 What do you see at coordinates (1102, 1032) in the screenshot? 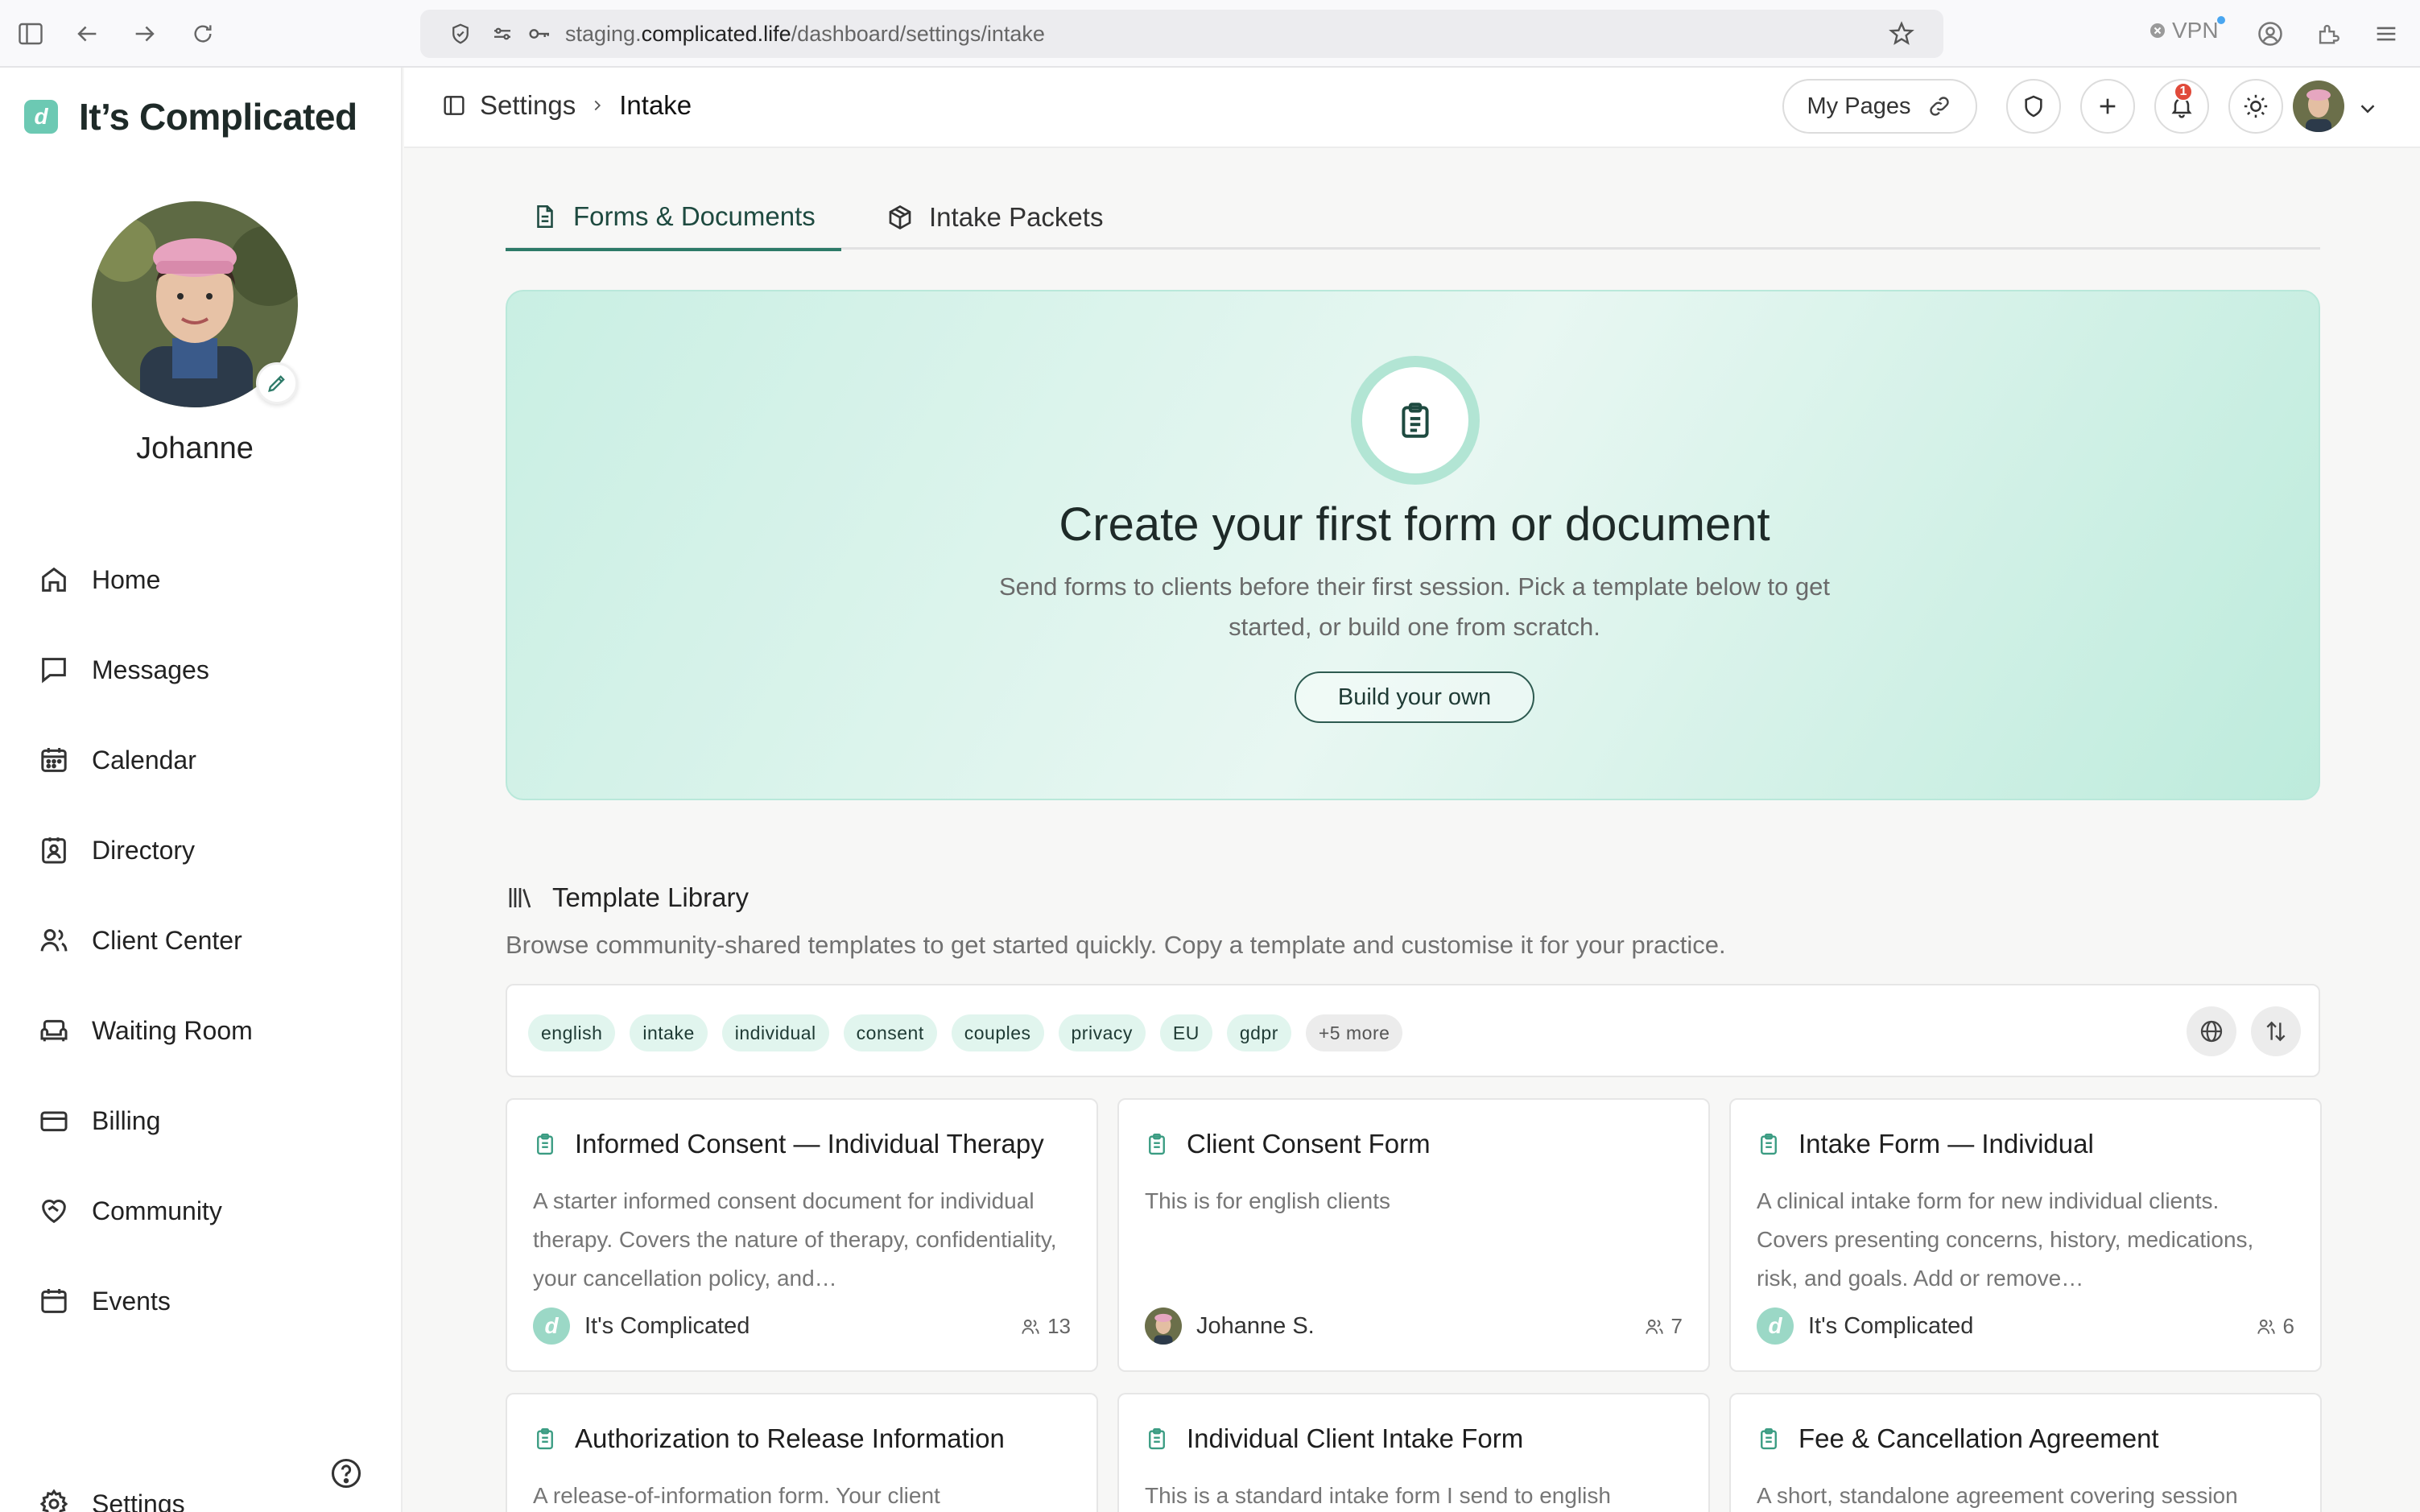
I see `tag-privacy: privacy` at bounding box center [1102, 1032].